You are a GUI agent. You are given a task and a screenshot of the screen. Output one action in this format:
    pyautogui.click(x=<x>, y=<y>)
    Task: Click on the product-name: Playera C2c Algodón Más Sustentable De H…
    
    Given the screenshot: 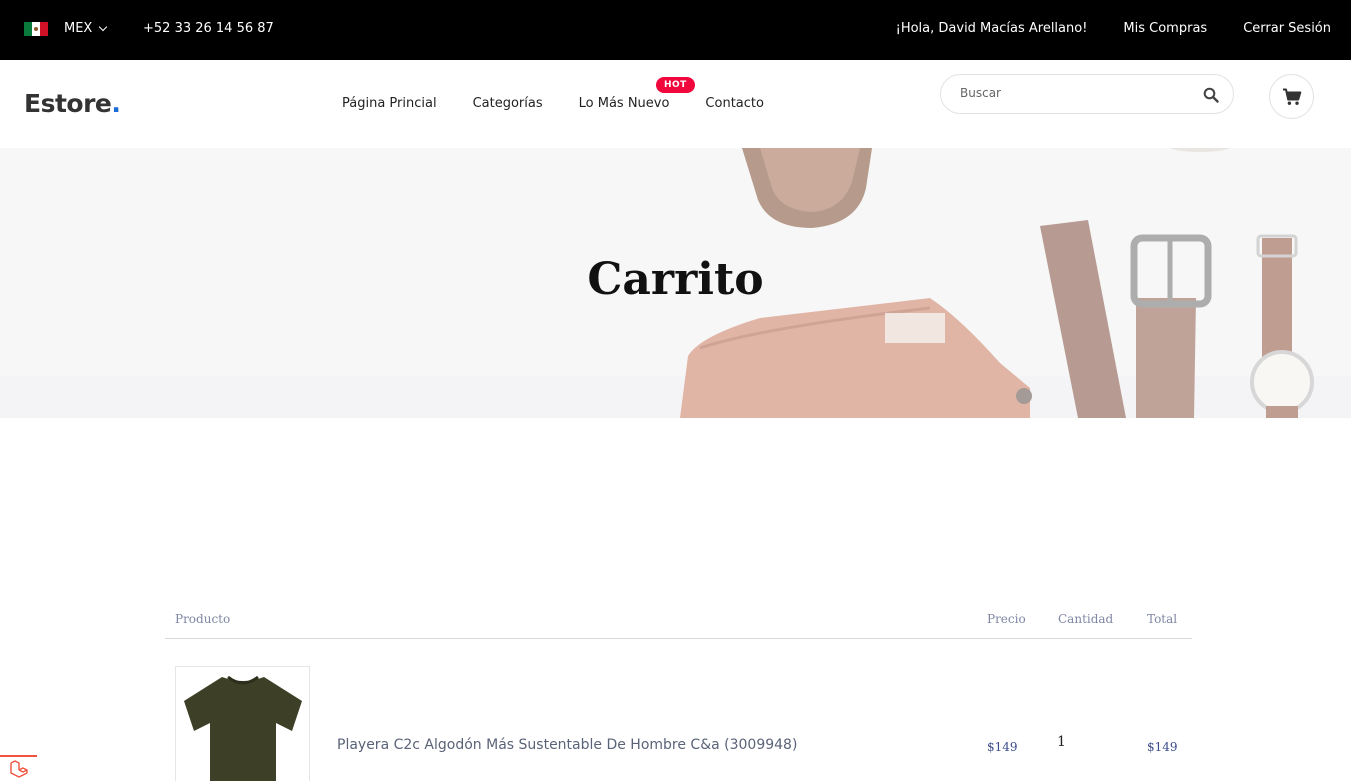 What is the action you would take?
    pyautogui.click(x=567, y=745)
    